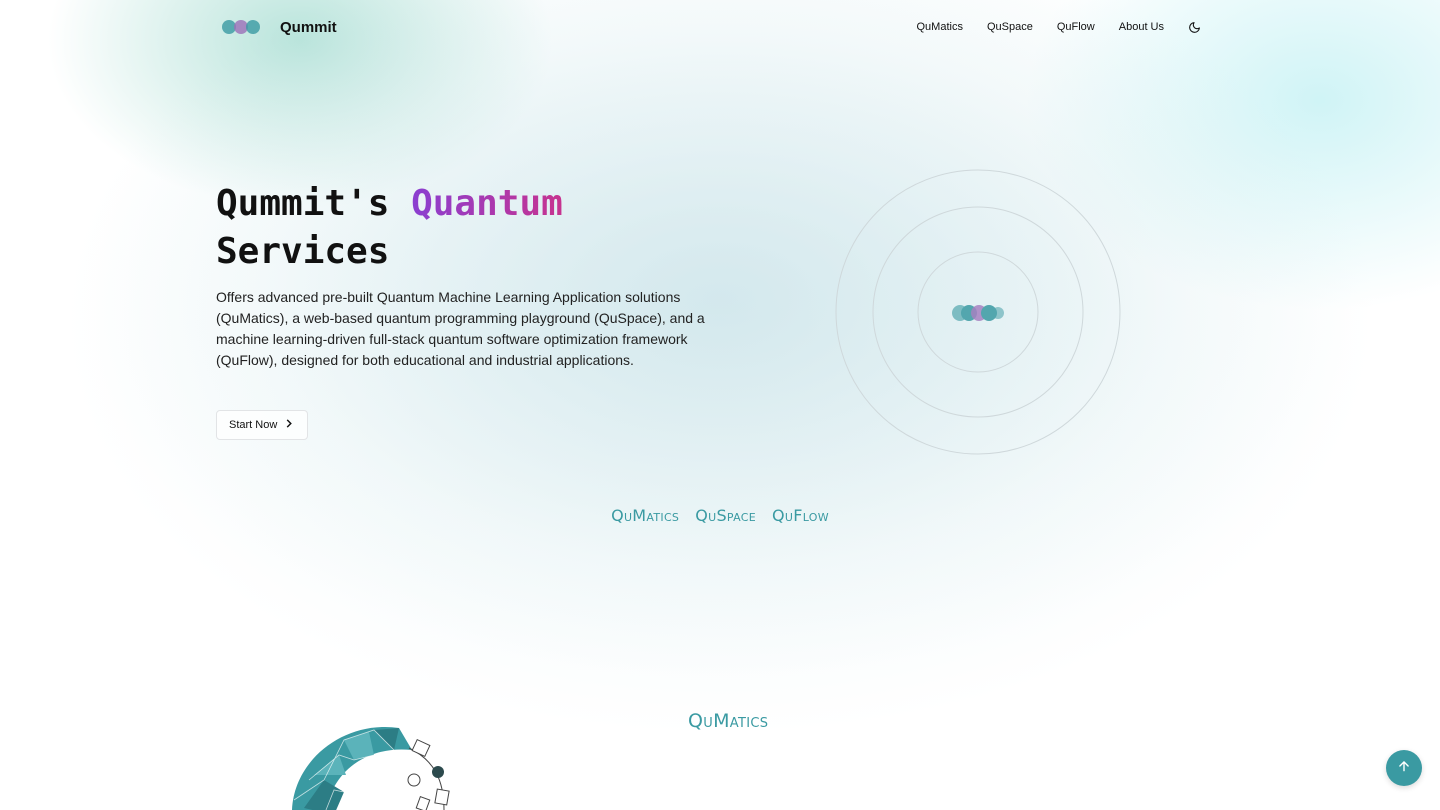  I want to click on product-wordmarks: QuMatics QuSpace QuFlow, so click(720, 515).